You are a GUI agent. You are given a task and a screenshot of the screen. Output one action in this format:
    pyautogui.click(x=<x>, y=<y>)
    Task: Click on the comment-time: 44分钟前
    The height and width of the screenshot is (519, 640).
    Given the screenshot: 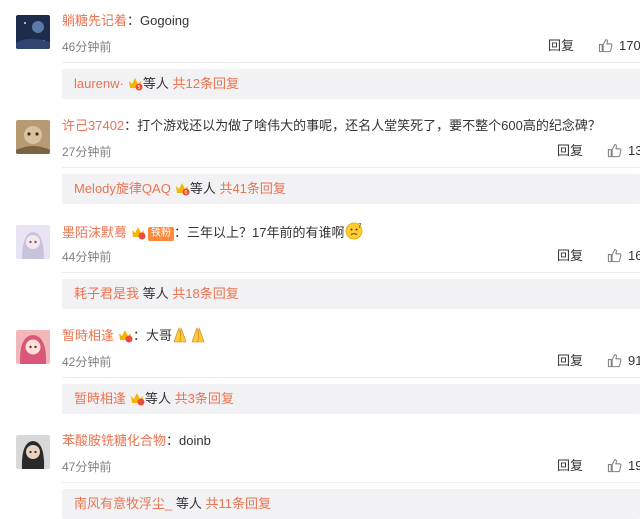 What is the action you would take?
    pyautogui.click(x=87, y=257)
    